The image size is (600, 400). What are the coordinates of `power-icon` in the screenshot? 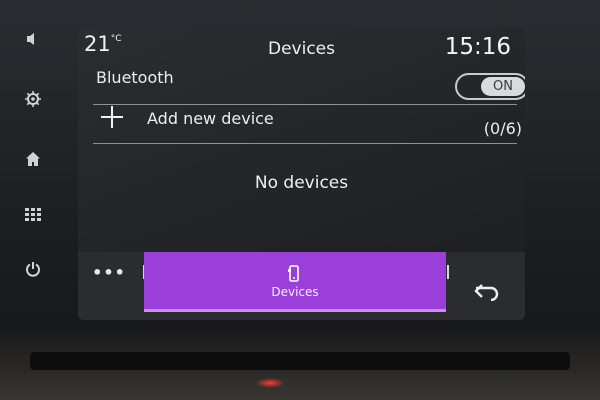 It's located at (33, 269).